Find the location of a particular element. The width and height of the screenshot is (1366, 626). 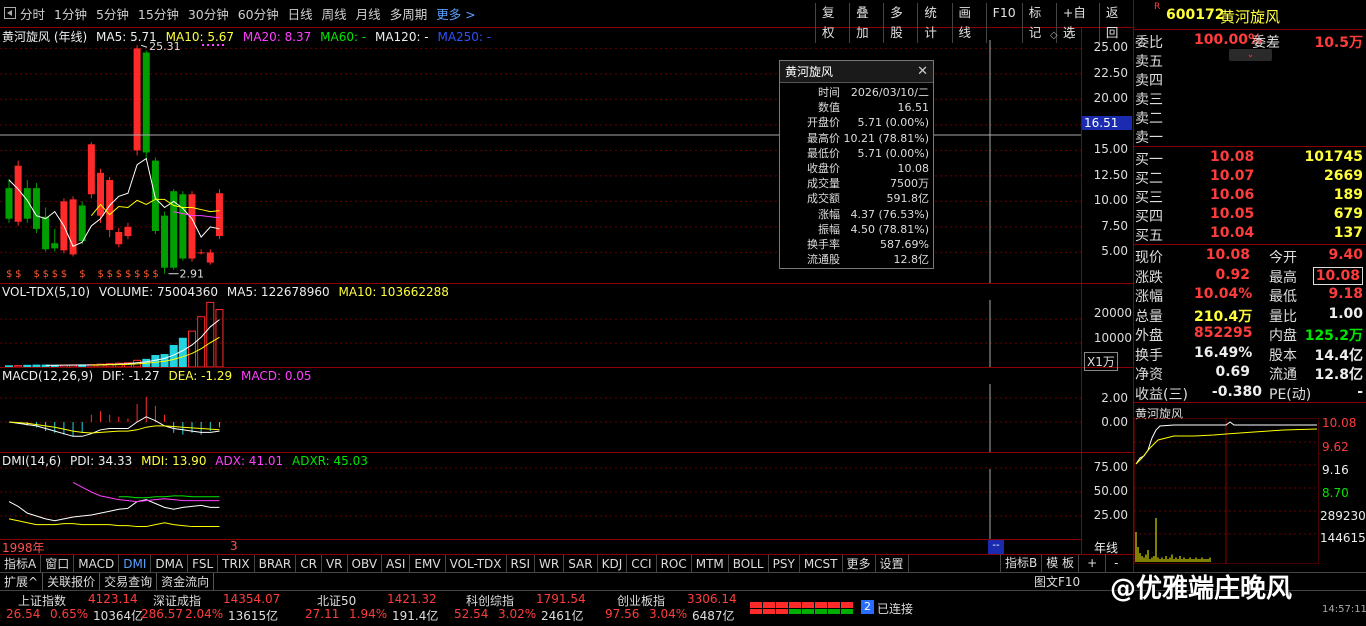

period-tab: 60分钟 is located at coordinates (258, 13).